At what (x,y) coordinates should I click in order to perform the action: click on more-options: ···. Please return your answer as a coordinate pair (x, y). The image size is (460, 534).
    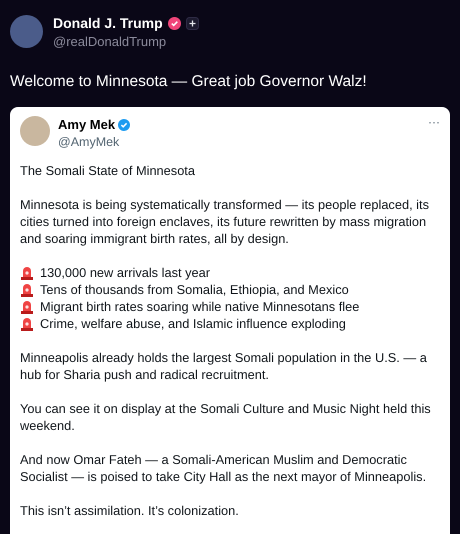
    Looking at the image, I should click on (434, 122).